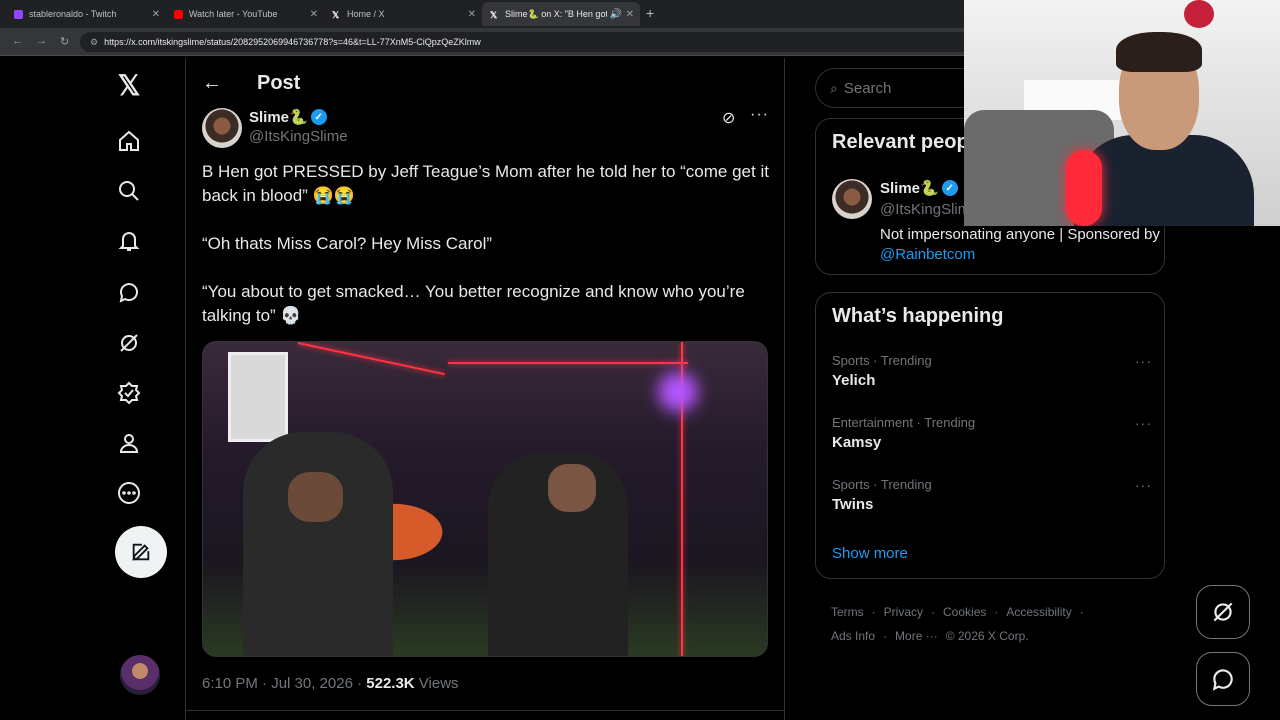 The image size is (1280, 720). I want to click on more-options-icon, so click(129, 493).